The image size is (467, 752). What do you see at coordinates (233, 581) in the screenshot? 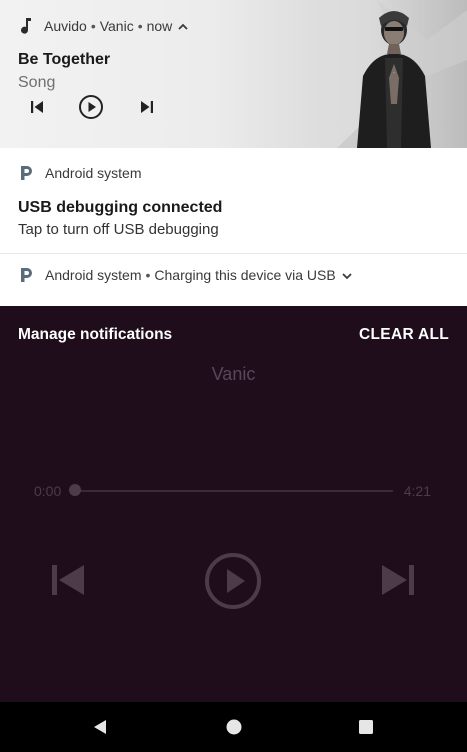
I see `player-play-icon` at bounding box center [233, 581].